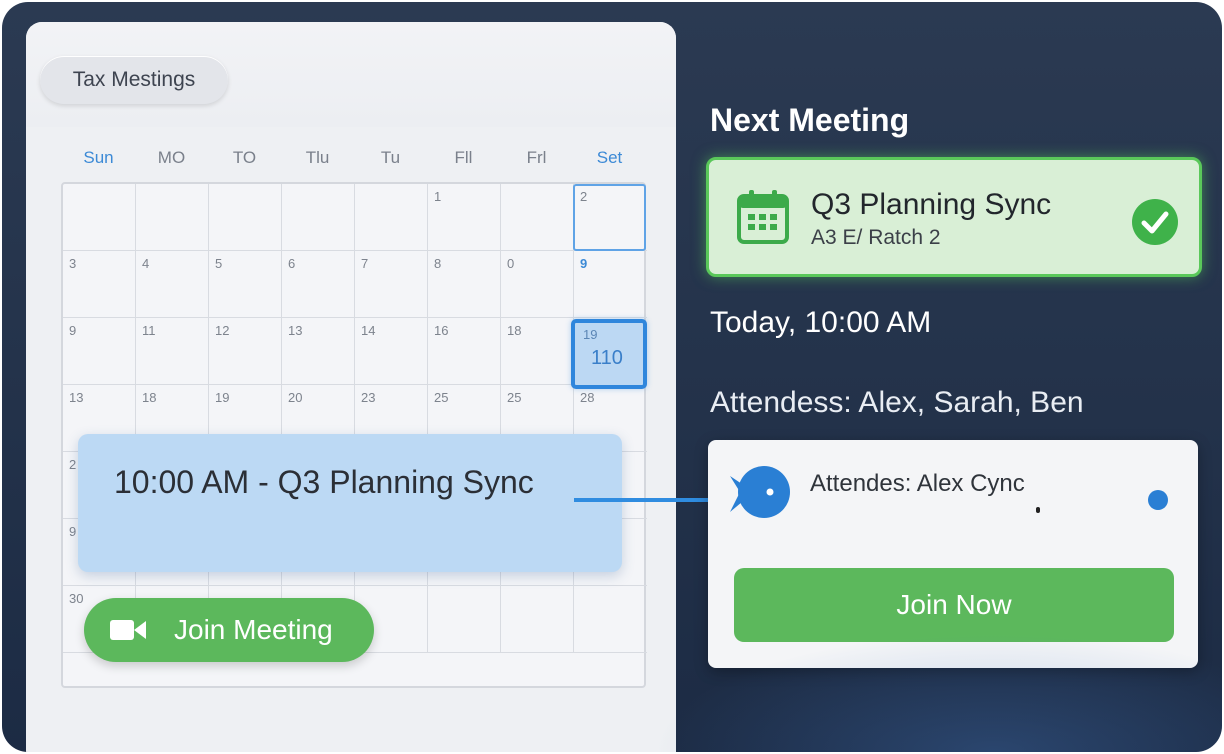 This screenshot has width=1224, height=754. What do you see at coordinates (172, 284) in the screenshot?
I see `calendar-day-cell: 4` at bounding box center [172, 284].